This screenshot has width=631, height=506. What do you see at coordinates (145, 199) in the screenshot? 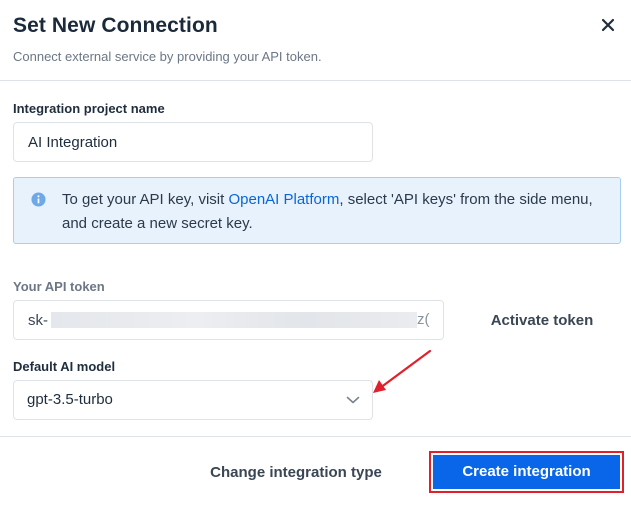
I see `info-text-before: To get your API key, visit` at bounding box center [145, 199].